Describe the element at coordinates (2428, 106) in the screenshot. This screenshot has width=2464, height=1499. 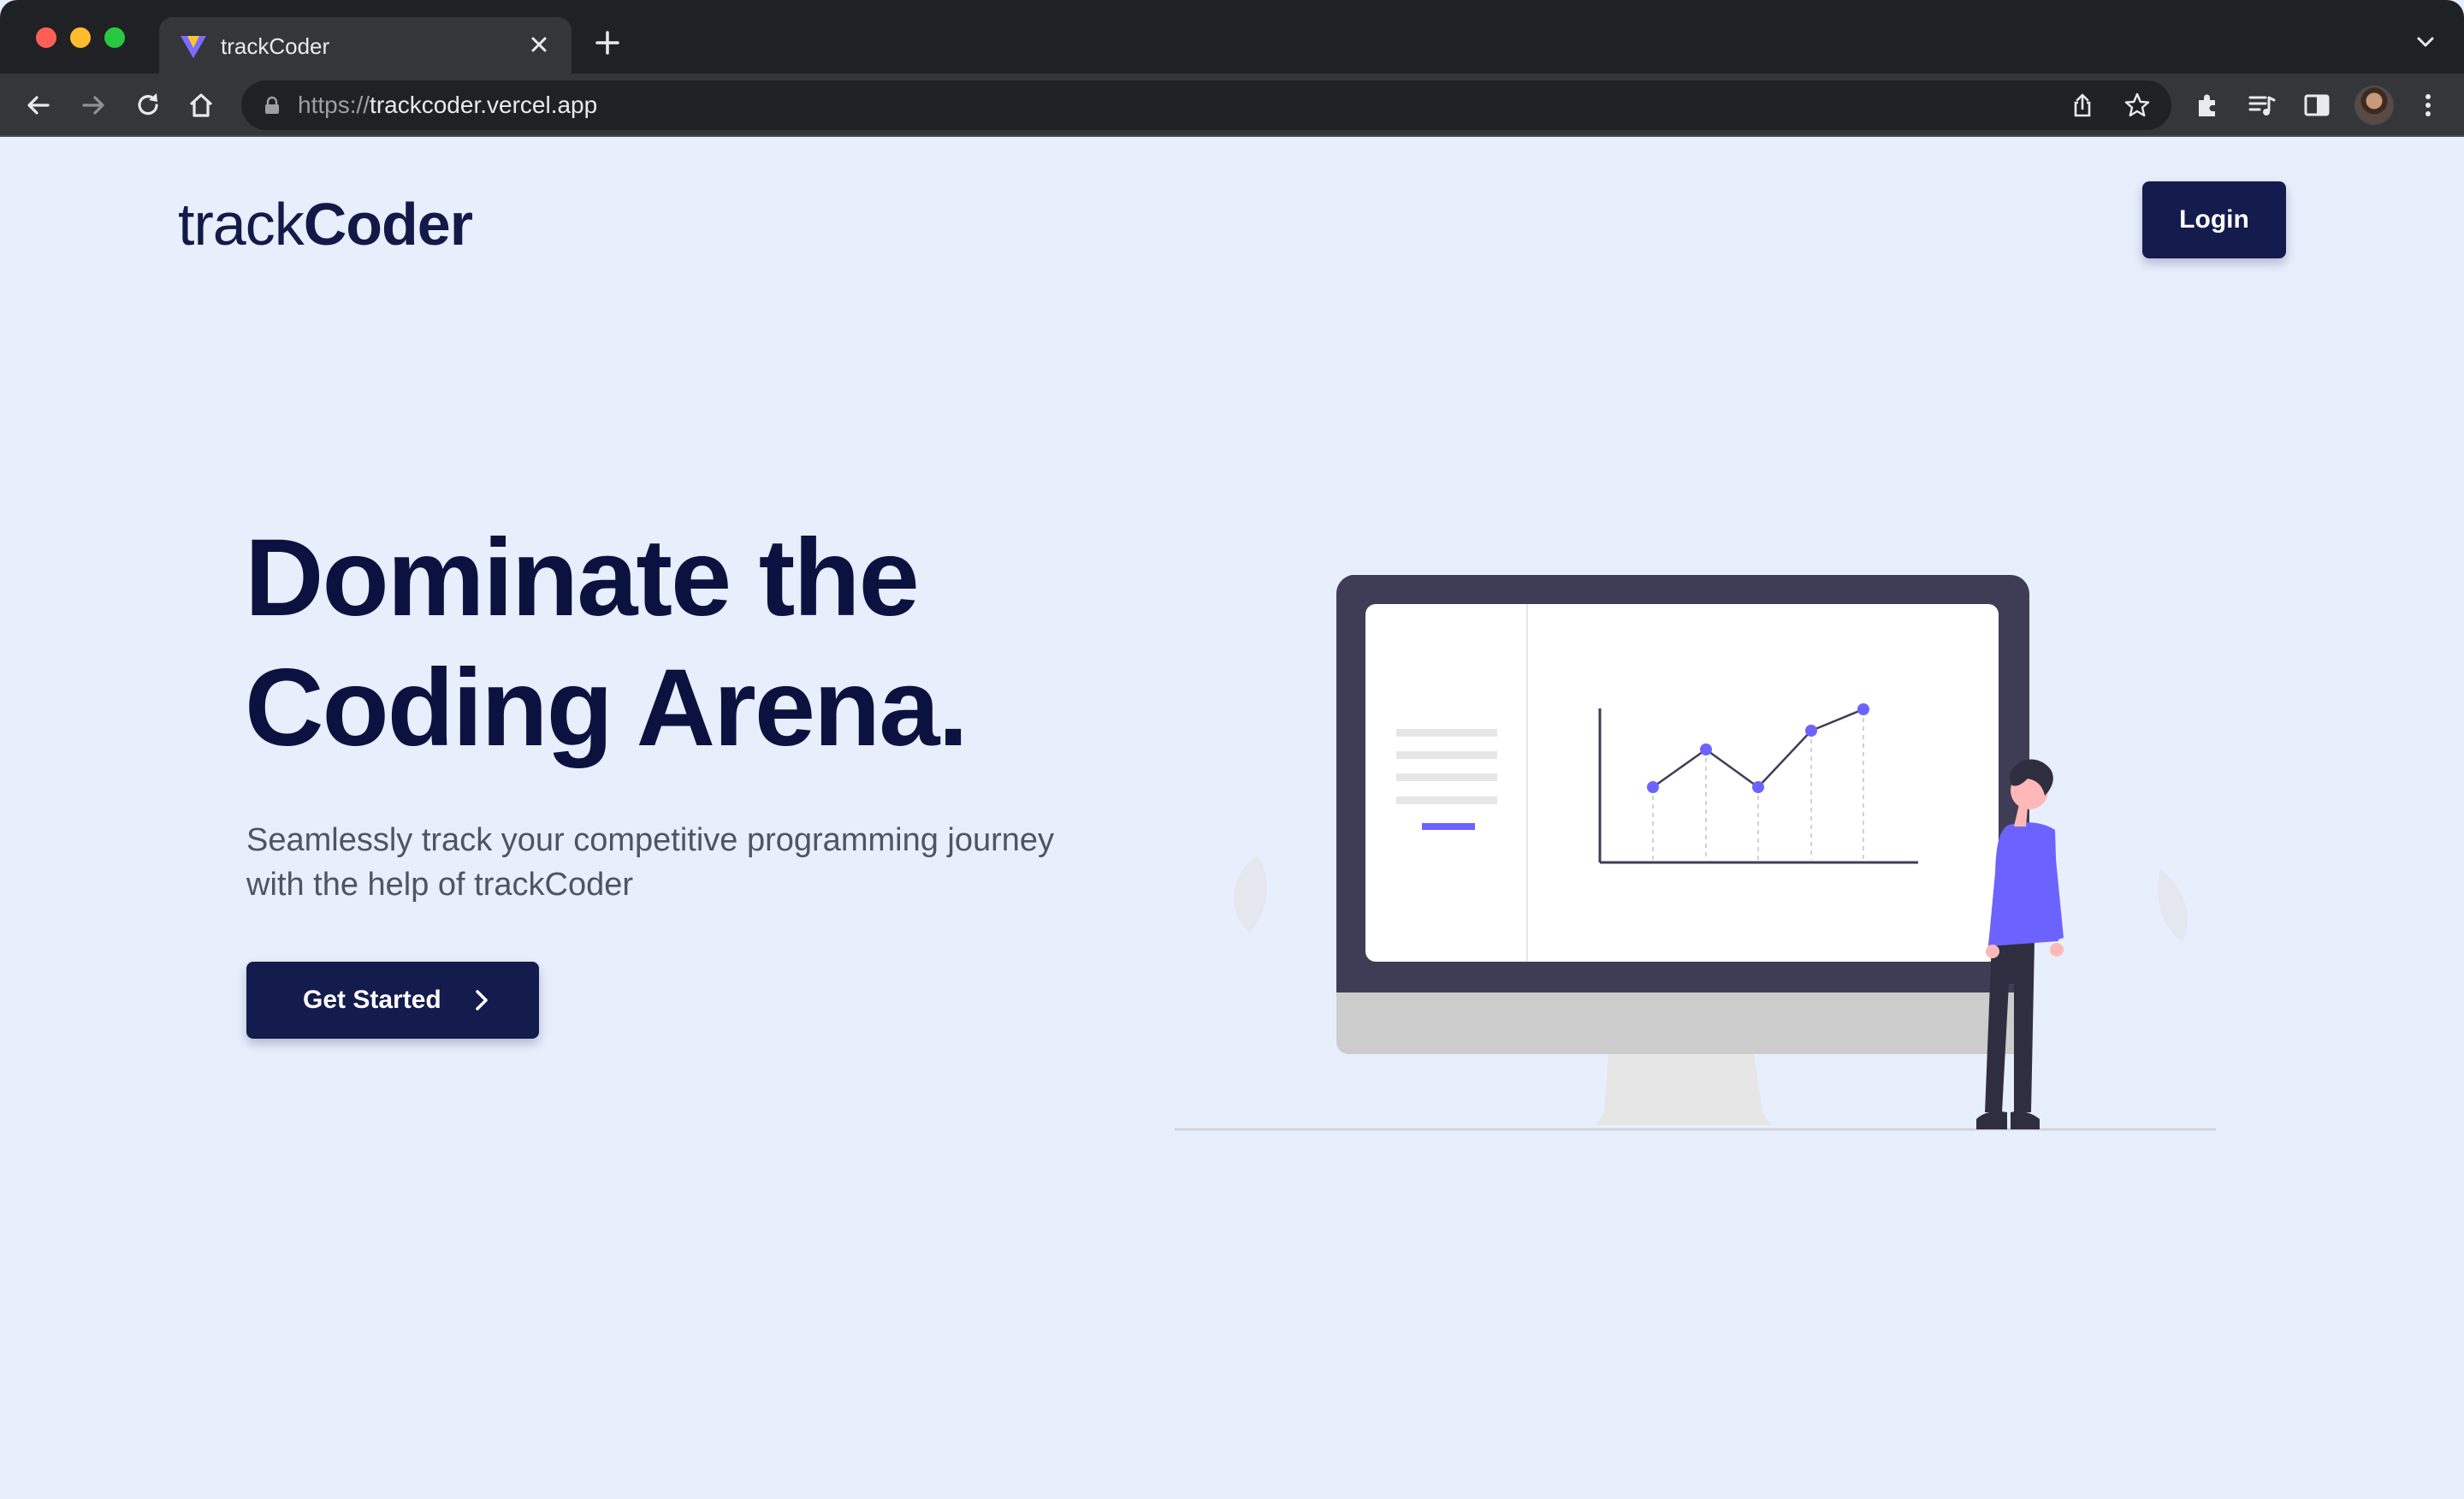
I see `more-menu-icon` at that location.